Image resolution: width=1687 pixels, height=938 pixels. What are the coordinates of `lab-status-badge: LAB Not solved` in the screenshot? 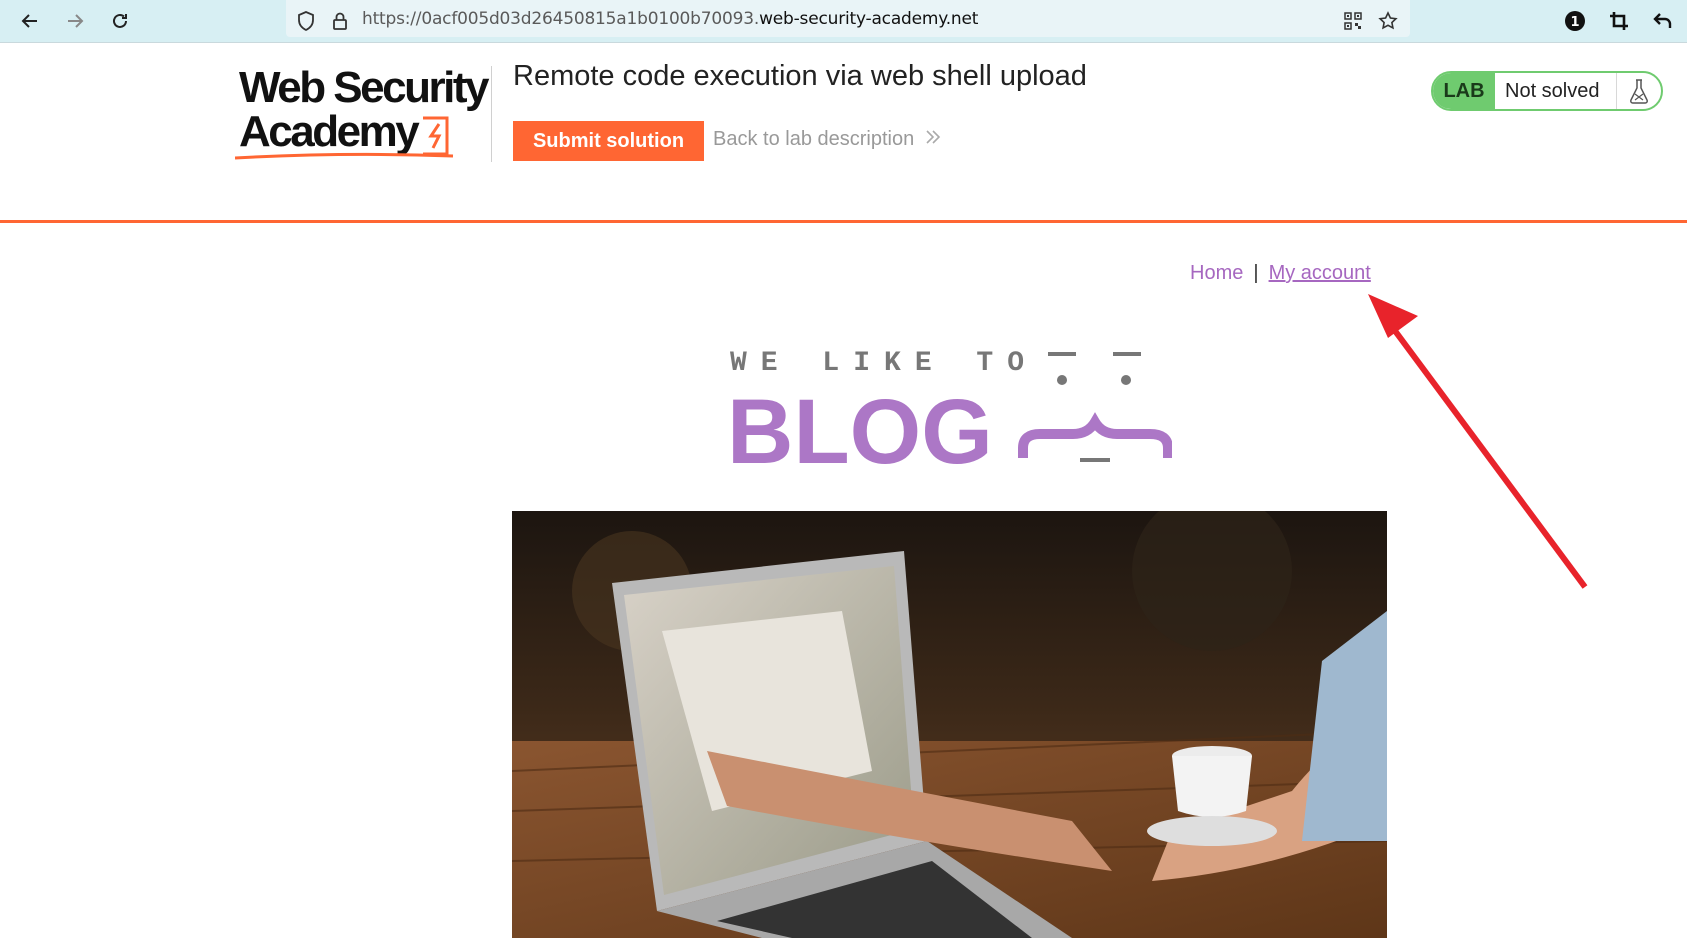 It's located at (1547, 91).